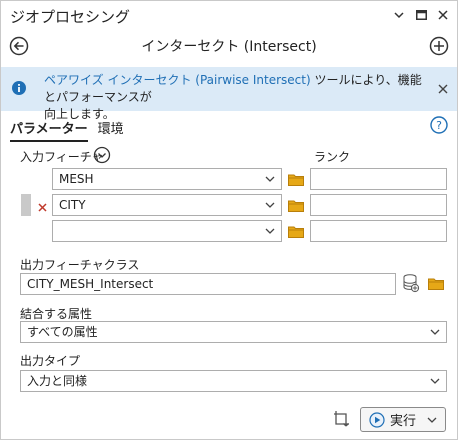 Image resolution: width=458 pixels, height=440 pixels. Describe the element at coordinates (72, 205) in the screenshot. I see `input-feature-value: CITY` at that location.